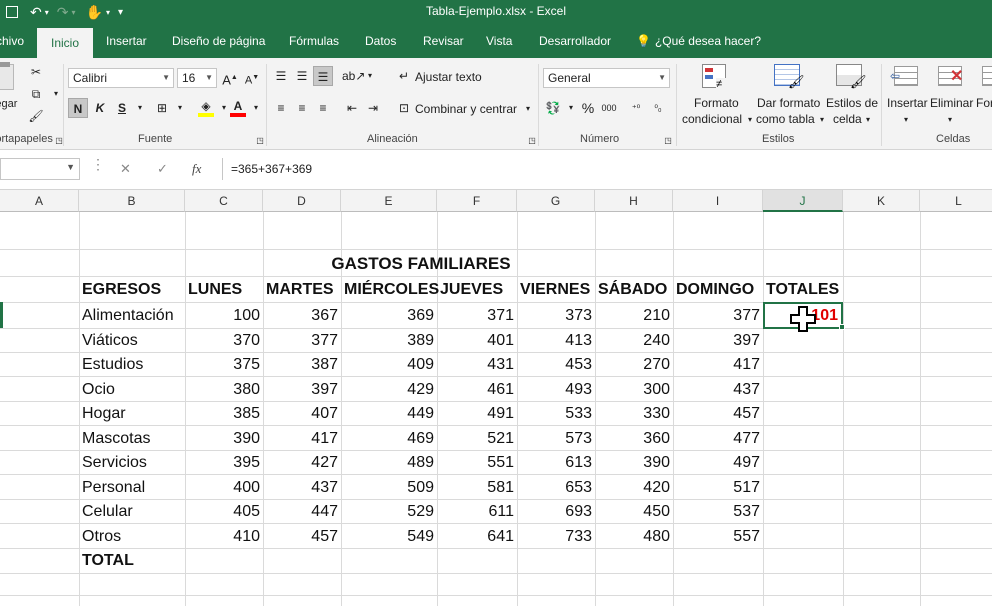 The image size is (992, 606). What do you see at coordinates (987, 77) in the screenshot?
I see `format-cells-icon` at bounding box center [987, 77].